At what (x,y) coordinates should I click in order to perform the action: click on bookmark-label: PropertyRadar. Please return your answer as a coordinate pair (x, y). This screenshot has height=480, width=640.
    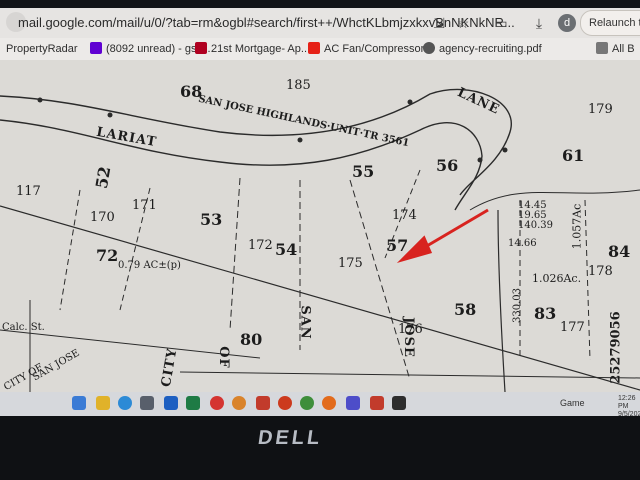
    Looking at the image, I should click on (42, 49).